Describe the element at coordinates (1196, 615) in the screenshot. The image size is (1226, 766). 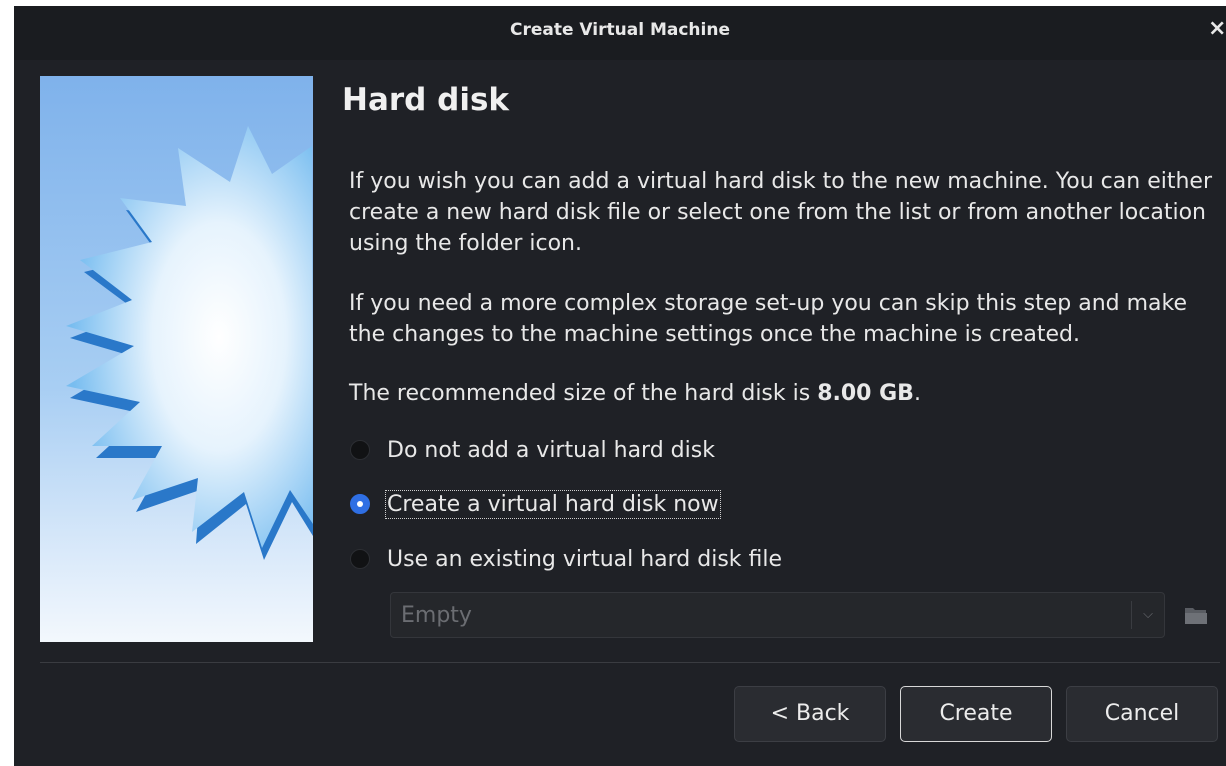
I see `folder-icon` at that location.